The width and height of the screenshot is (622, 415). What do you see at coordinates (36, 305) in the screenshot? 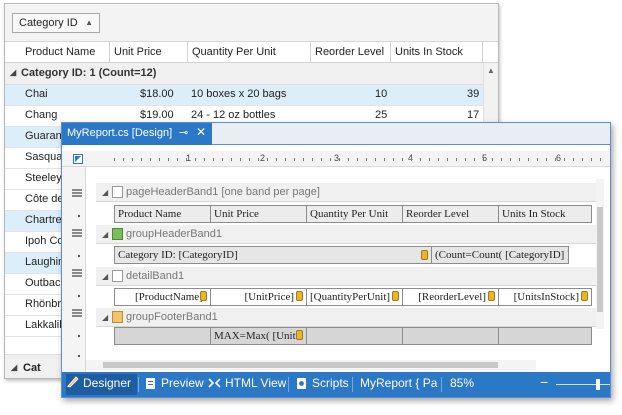
I see `table-row: Rhönbrä` at bounding box center [36, 305].